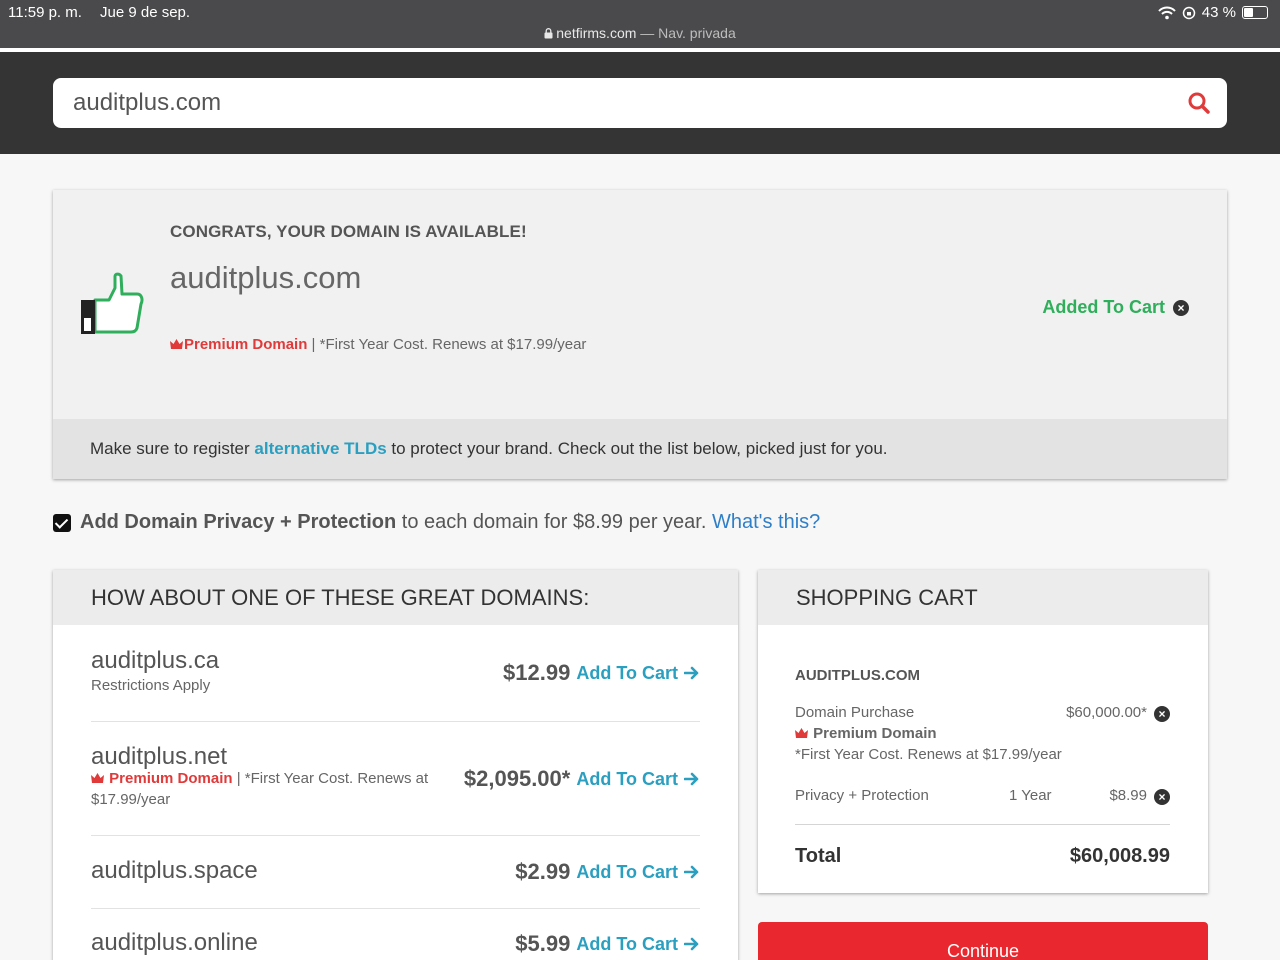 Image resolution: width=1280 pixels, height=960 pixels. I want to click on whats-this-link: What's this?, so click(766, 522).